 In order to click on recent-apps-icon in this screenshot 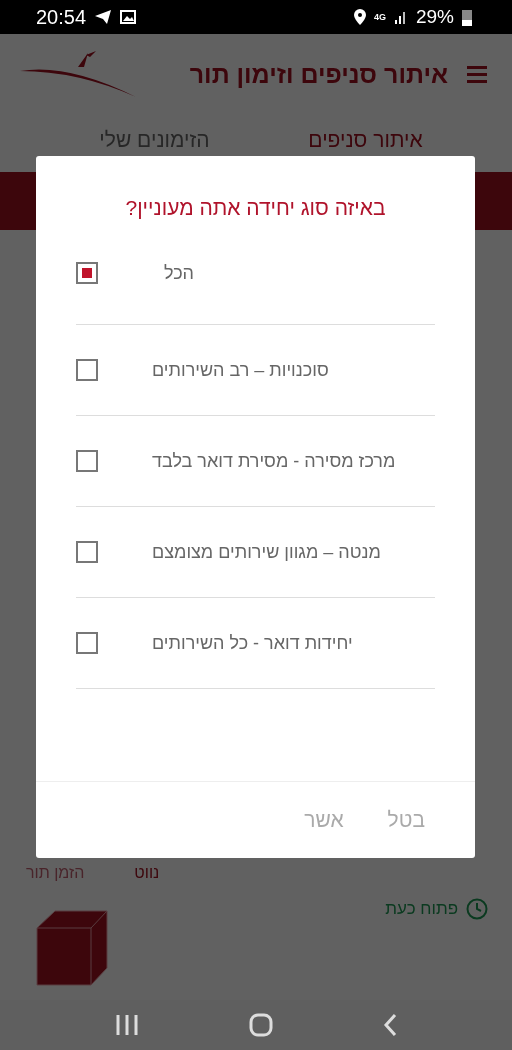, I will do `click(127, 1025)`.